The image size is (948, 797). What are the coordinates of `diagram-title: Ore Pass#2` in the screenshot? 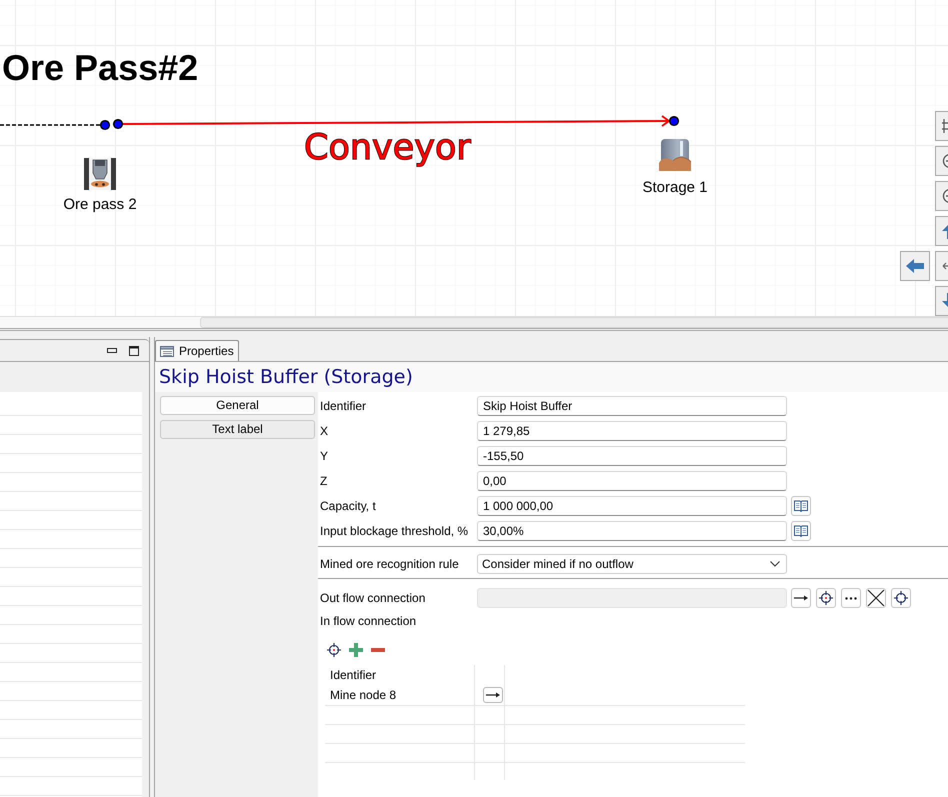 It's located at (100, 68).